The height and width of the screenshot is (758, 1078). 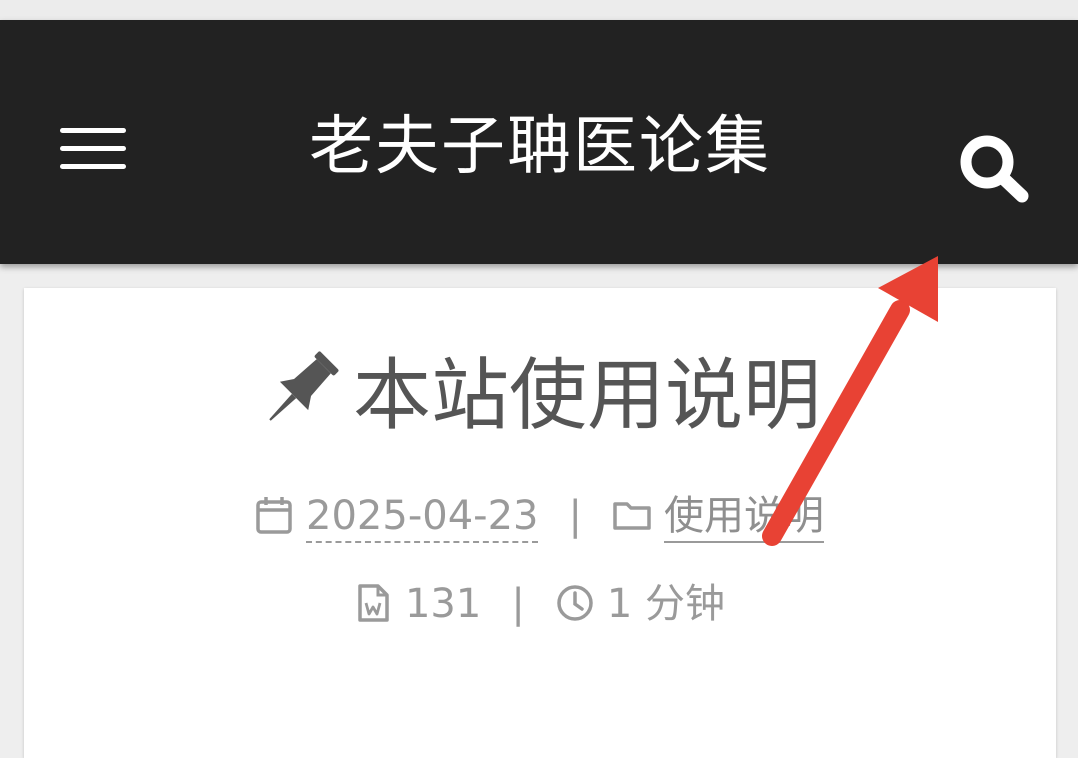 I want to click on post-title-text: 本站使用说明, so click(x=586, y=396).